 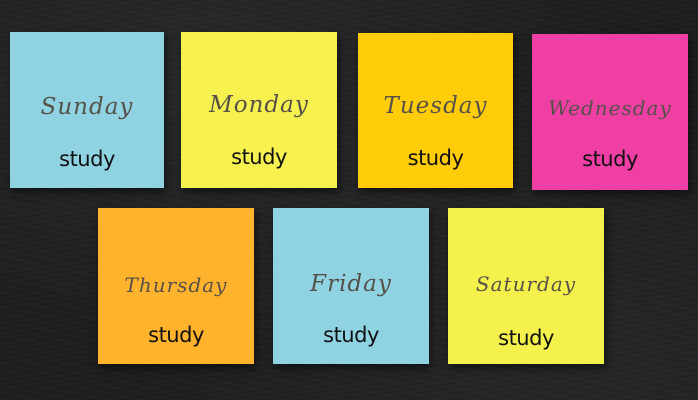 I want to click on task-label-tuesday: study, so click(x=435, y=158).